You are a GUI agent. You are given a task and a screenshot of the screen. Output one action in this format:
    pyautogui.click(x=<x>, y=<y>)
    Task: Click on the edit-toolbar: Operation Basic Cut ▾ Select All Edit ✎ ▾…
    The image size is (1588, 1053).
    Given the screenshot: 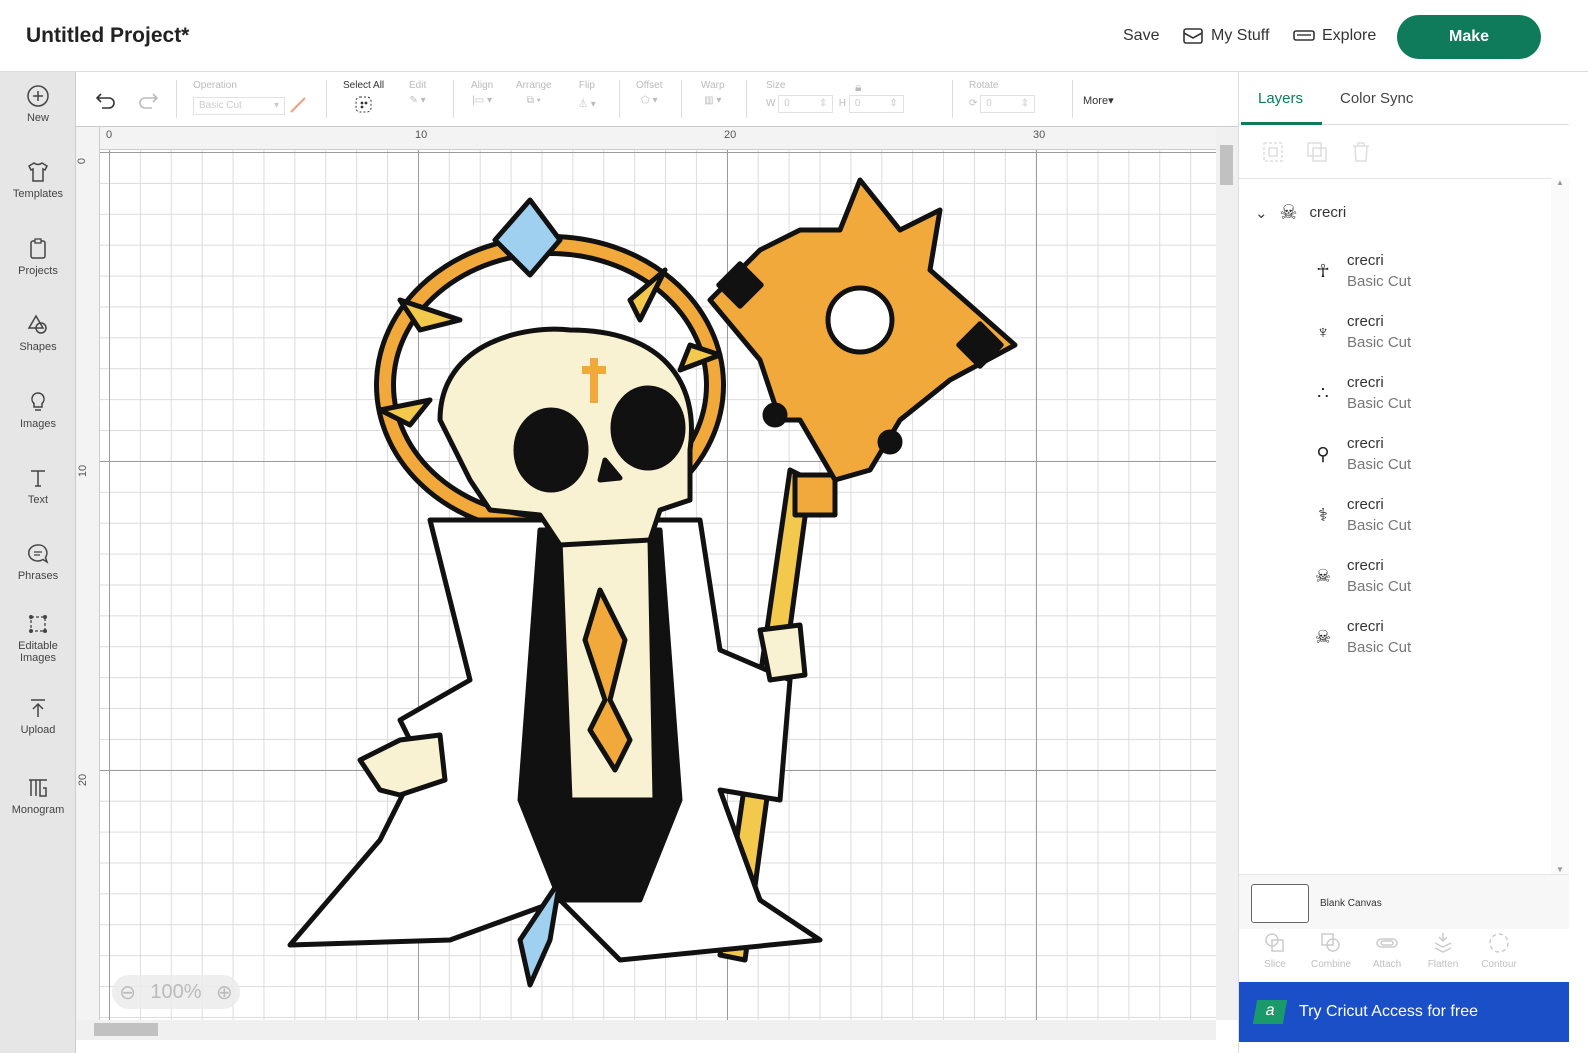 What is the action you would take?
    pyautogui.click(x=657, y=99)
    